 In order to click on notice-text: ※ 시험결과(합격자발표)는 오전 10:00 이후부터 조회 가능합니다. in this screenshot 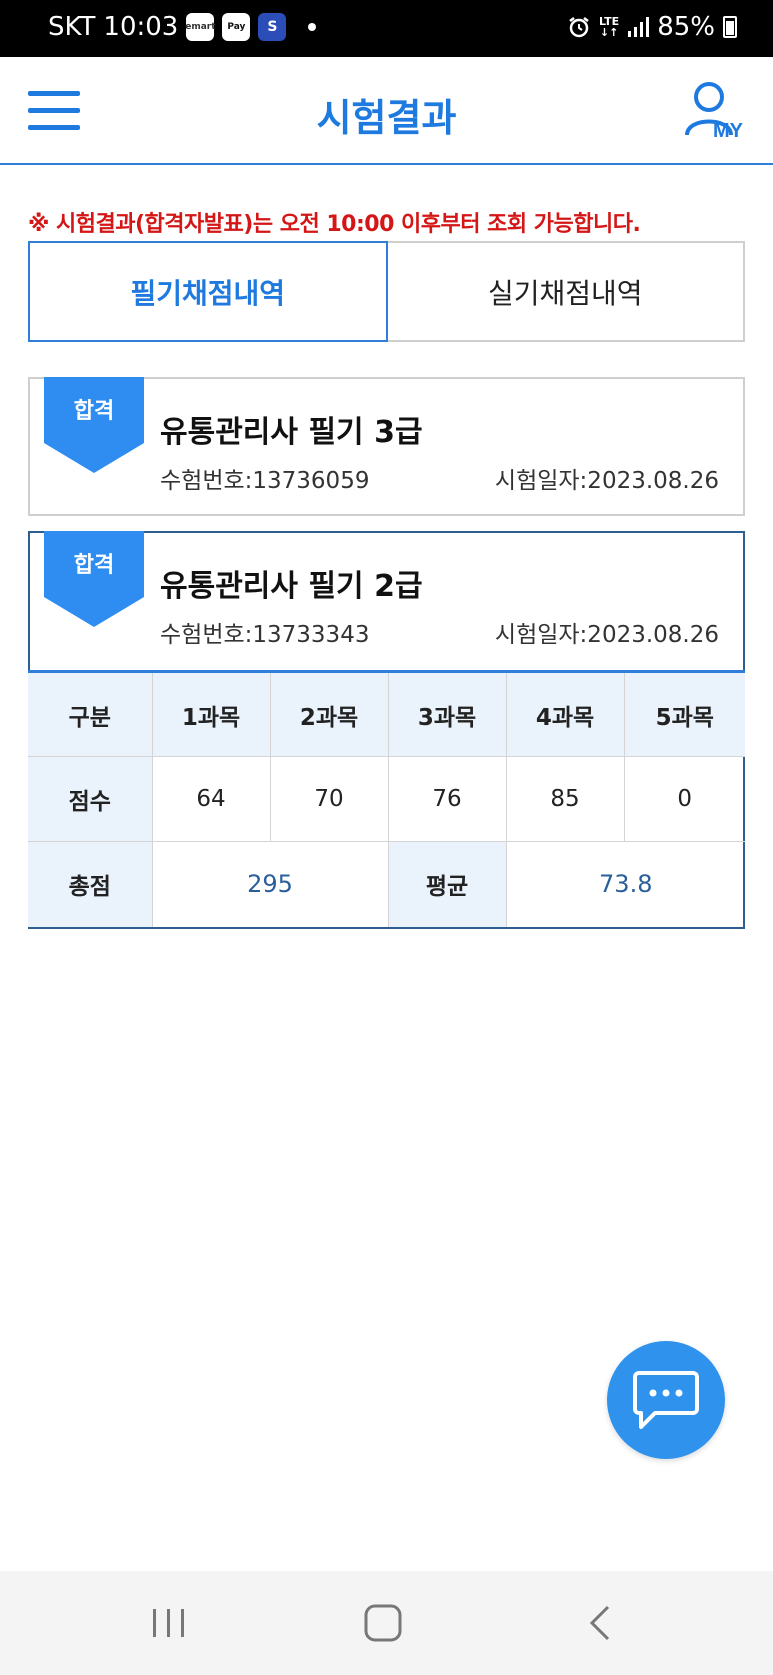, I will do `click(334, 224)`.